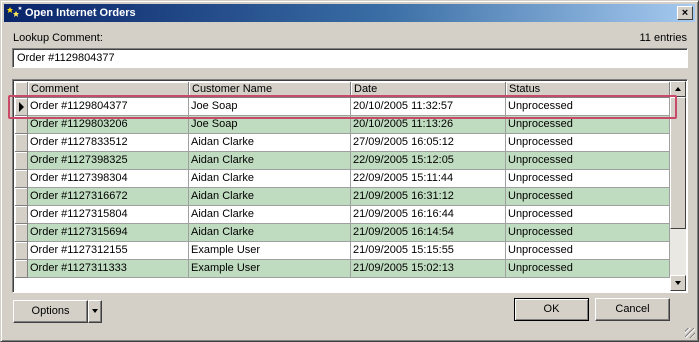  I want to click on cell-comment: Order #1127316672, so click(108, 197).